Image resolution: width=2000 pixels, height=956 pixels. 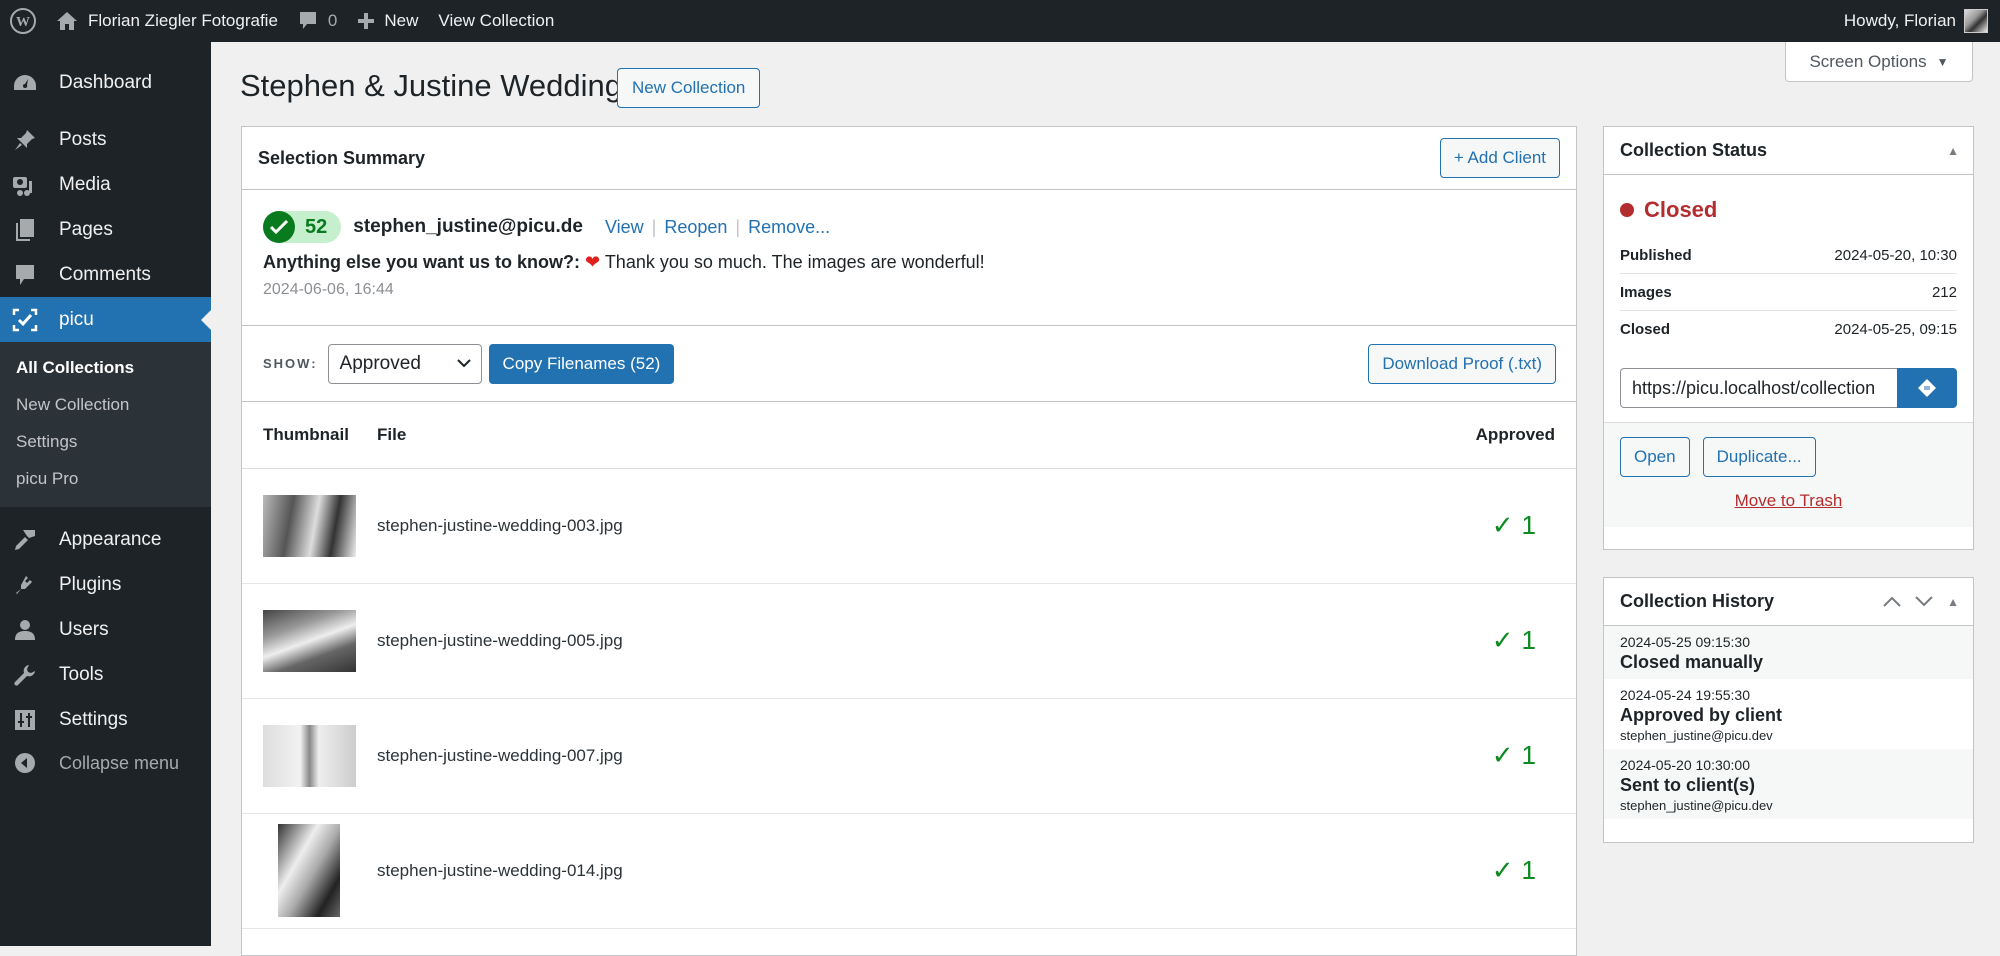 I want to click on new-collection-button: New Collection, so click(x=689, y=88).